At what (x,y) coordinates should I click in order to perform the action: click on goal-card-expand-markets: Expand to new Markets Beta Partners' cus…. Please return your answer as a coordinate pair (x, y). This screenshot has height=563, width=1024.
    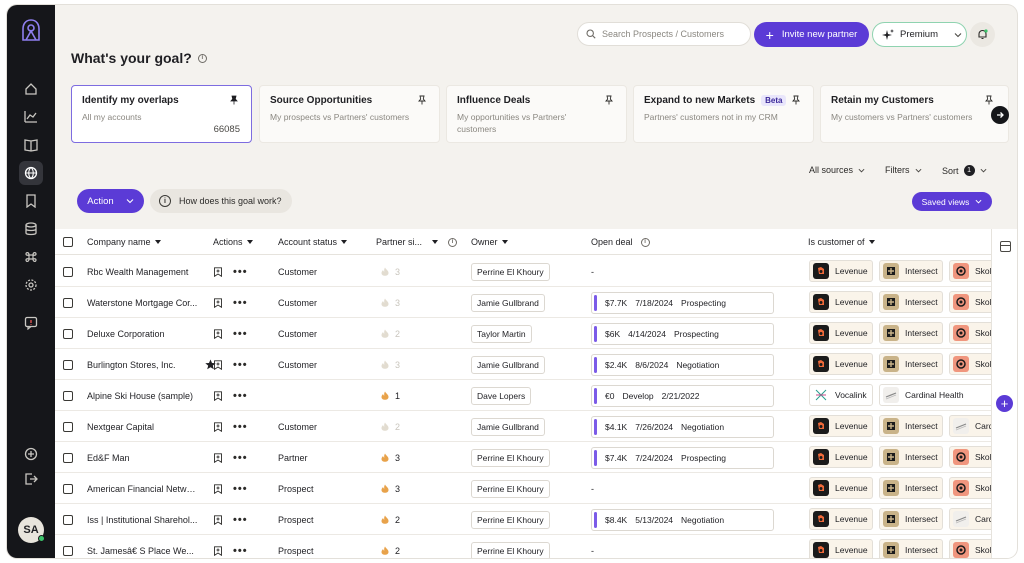
    Looking at the image, I should click on (723, 114).